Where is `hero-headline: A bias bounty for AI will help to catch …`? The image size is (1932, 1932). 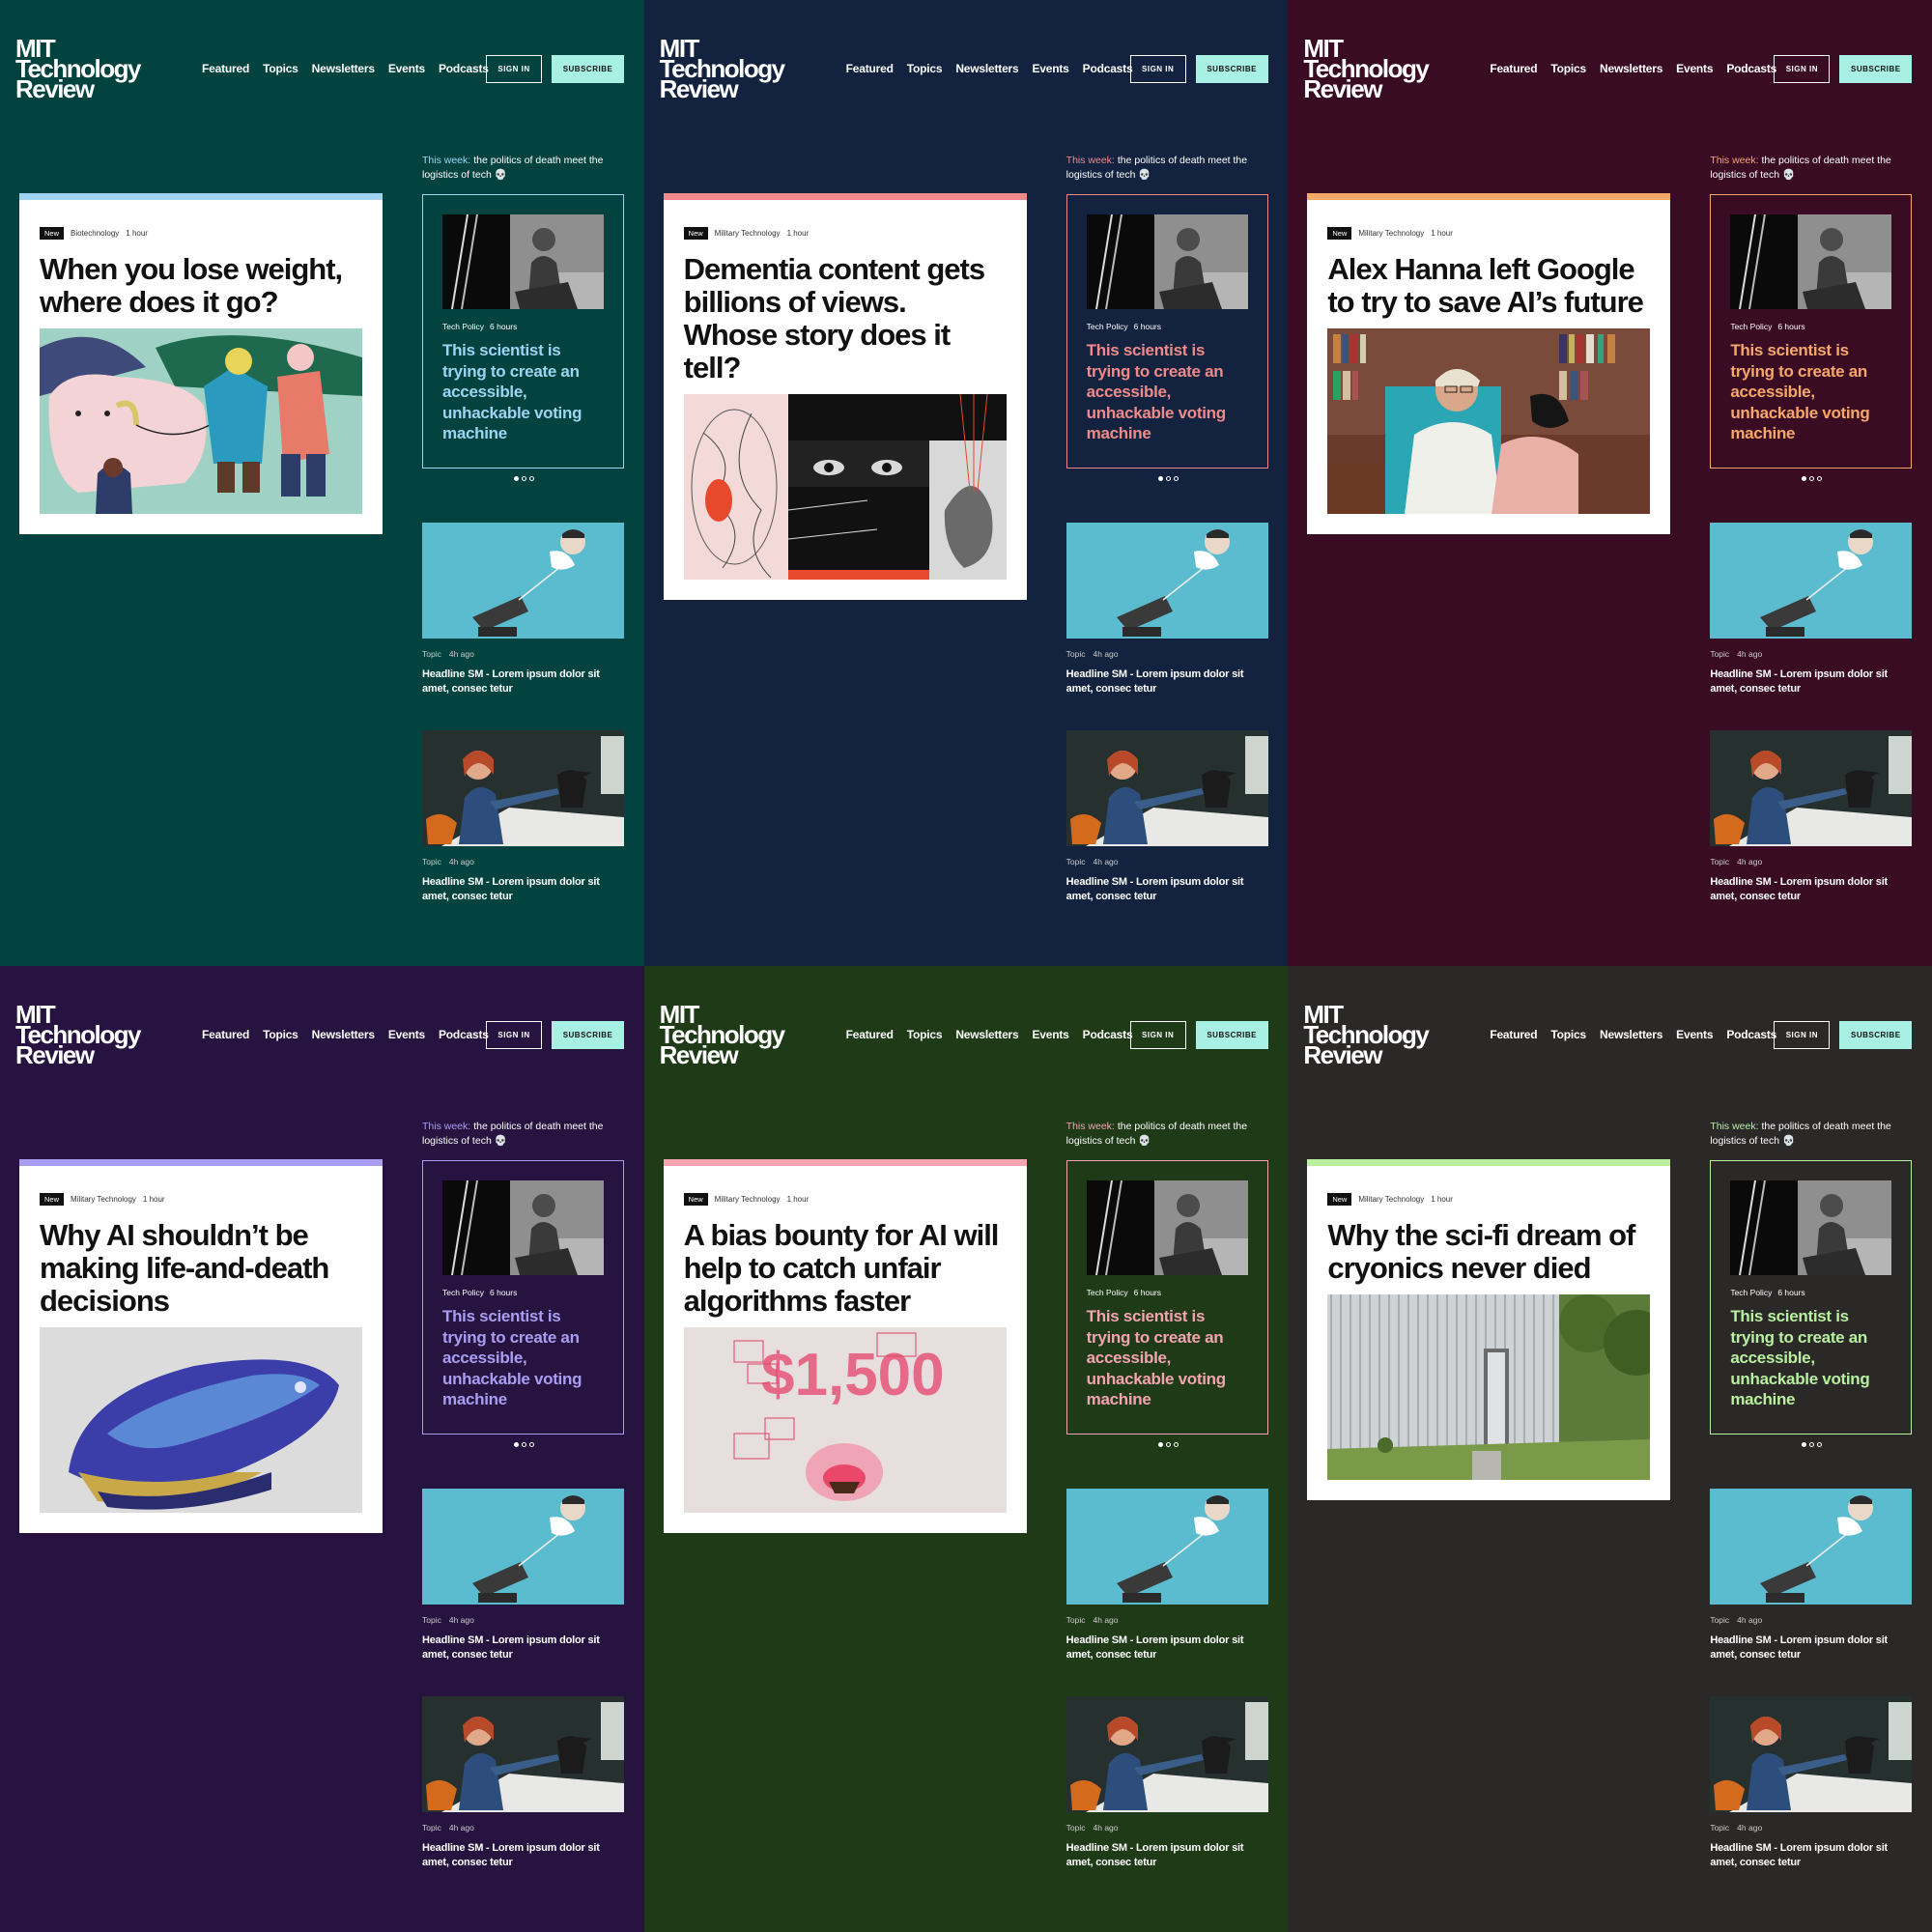
hero-headline: A bias bounty for AI will help to catch … is located at coordinates (845, 1268).